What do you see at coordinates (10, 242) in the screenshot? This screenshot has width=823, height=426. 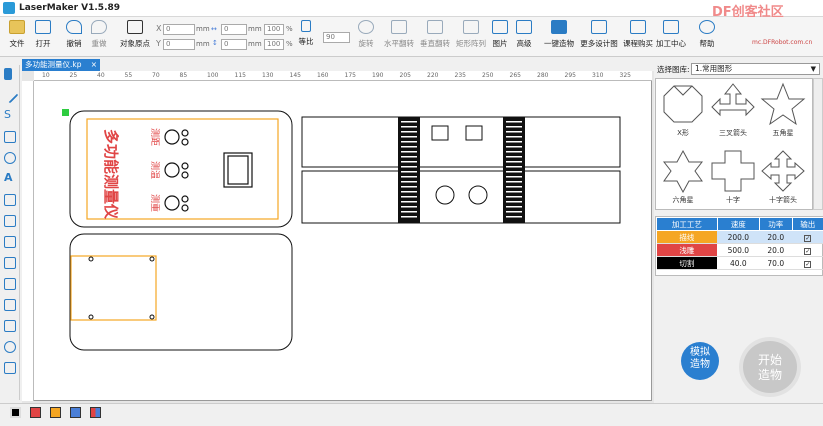 I see `frame-tool-icon` at bounding box center [10, 242].